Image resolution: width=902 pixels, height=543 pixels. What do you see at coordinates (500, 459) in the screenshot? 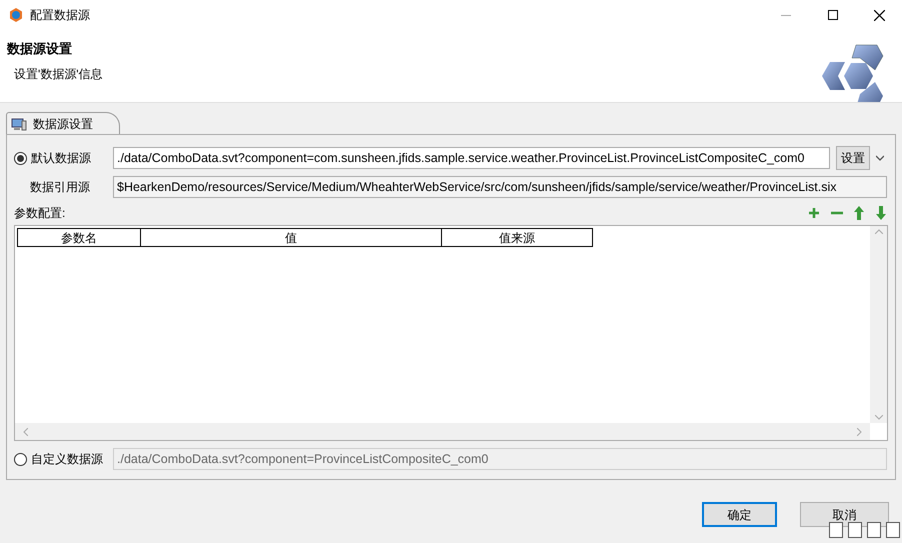
I see `custom-source-field: ./data/ComboData.svt?component=ProvinceListCompositeC_com0` at bounding box center [500, 459].